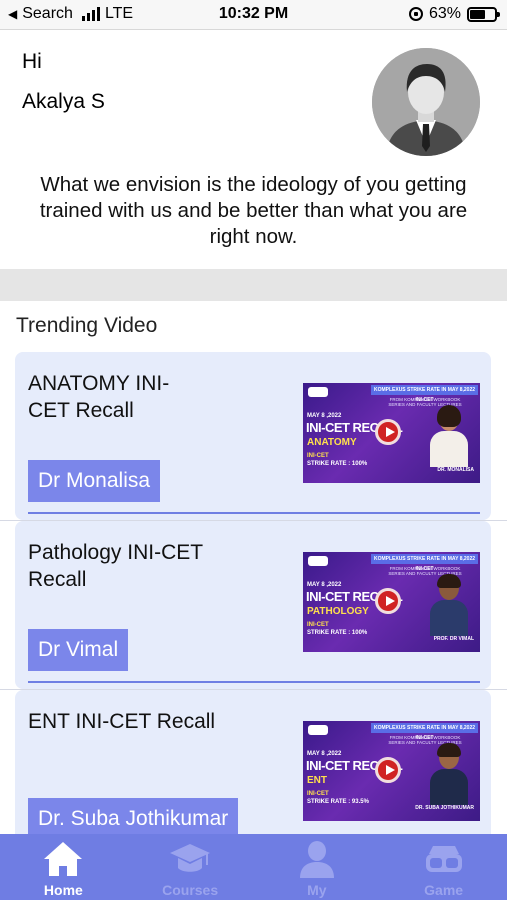 This screenshot has height=900, width=507. I want to click on graduation-cap-icon, so click(190, 858).